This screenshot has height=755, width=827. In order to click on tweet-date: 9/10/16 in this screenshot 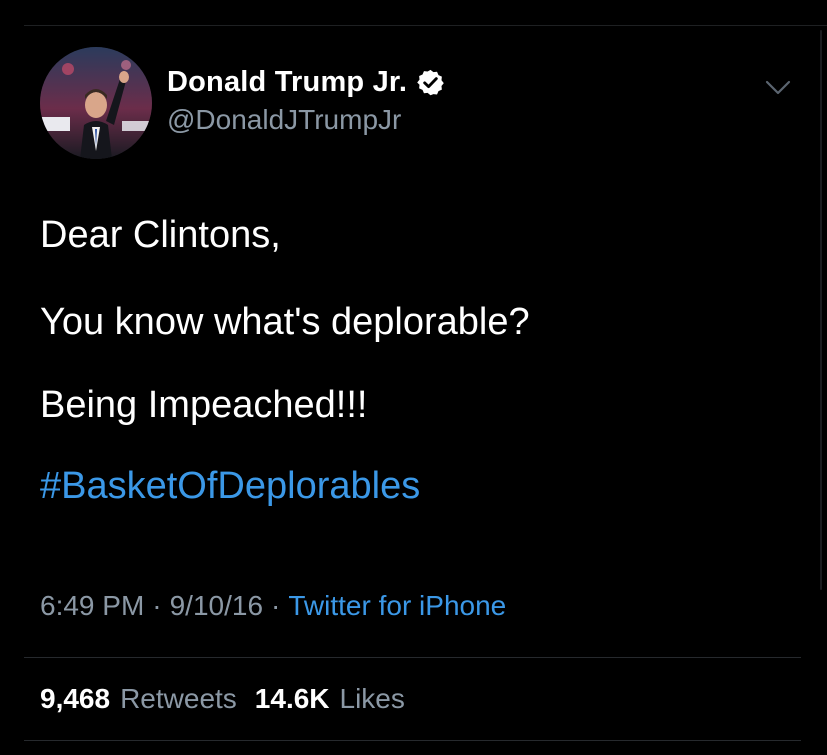, I will do `click(216, 606)`.